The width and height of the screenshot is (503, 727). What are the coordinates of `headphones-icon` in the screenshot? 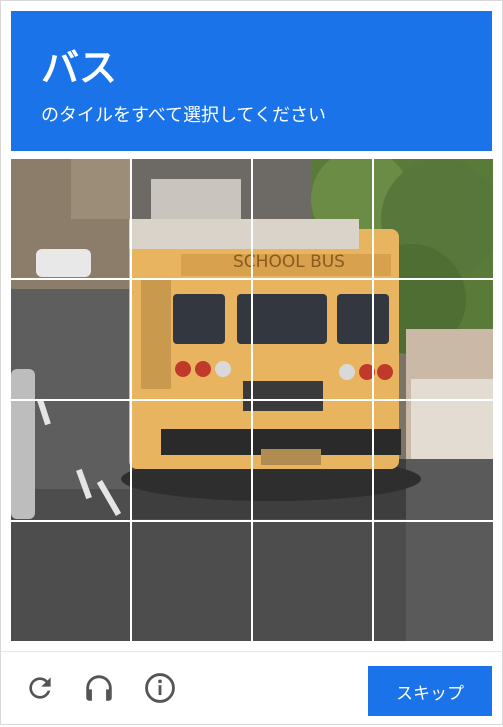 It's located at (99, 688).